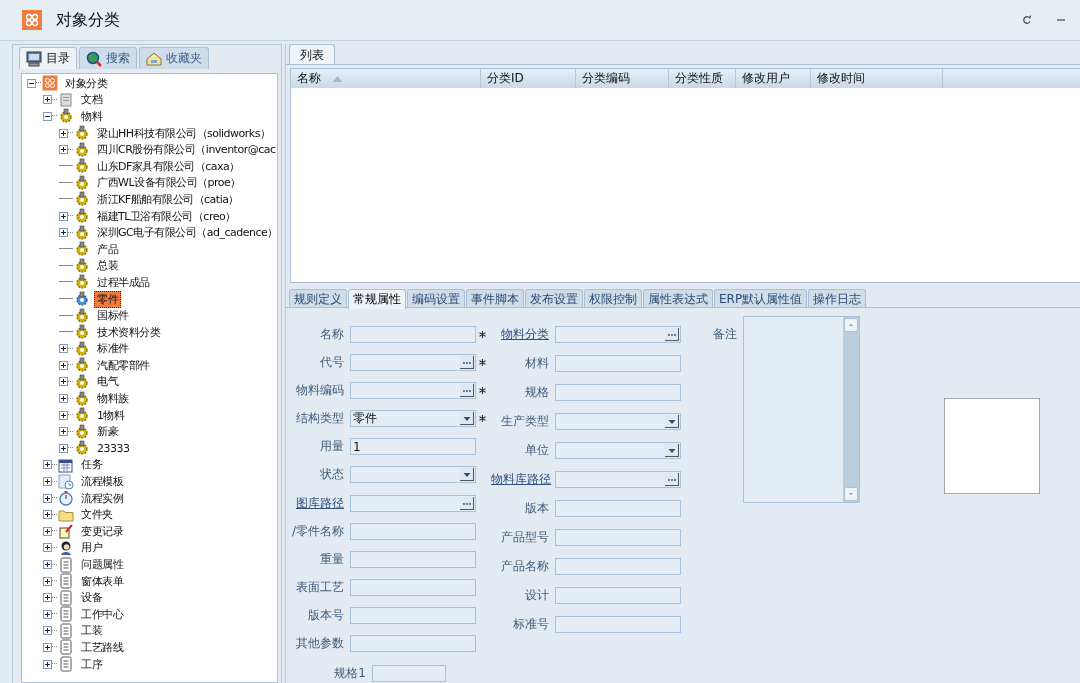  Describe the element at coordinates (312, 54) in the screenshot. I see `list-tab: 列表` at that location.